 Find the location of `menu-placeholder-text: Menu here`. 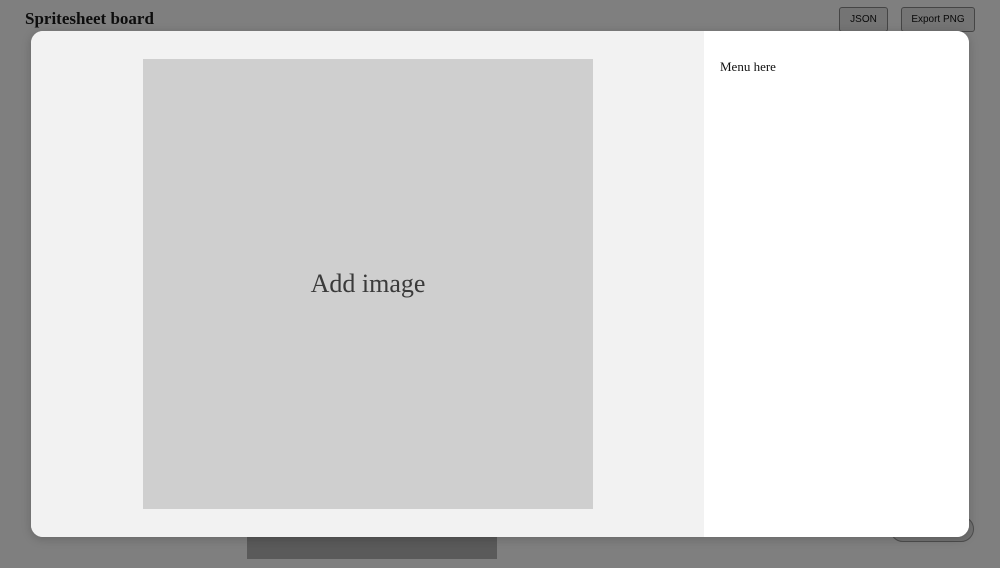

menu-placeholder-text: Menu here is located at coordinates (748, 66).